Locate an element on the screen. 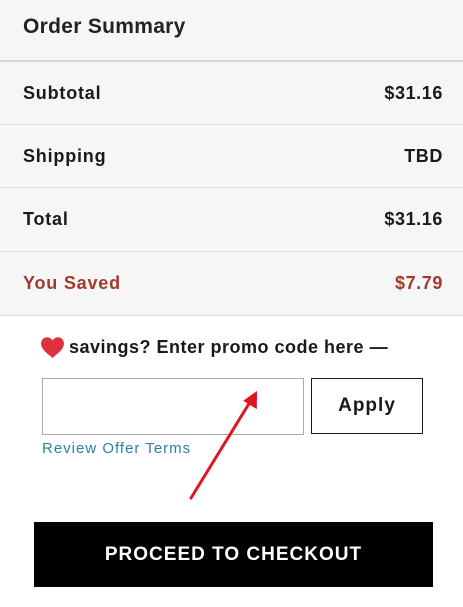 Image resolution: width=463 pixels, height=607 pixels. total-label: Total is located at coordinates (46, 219).